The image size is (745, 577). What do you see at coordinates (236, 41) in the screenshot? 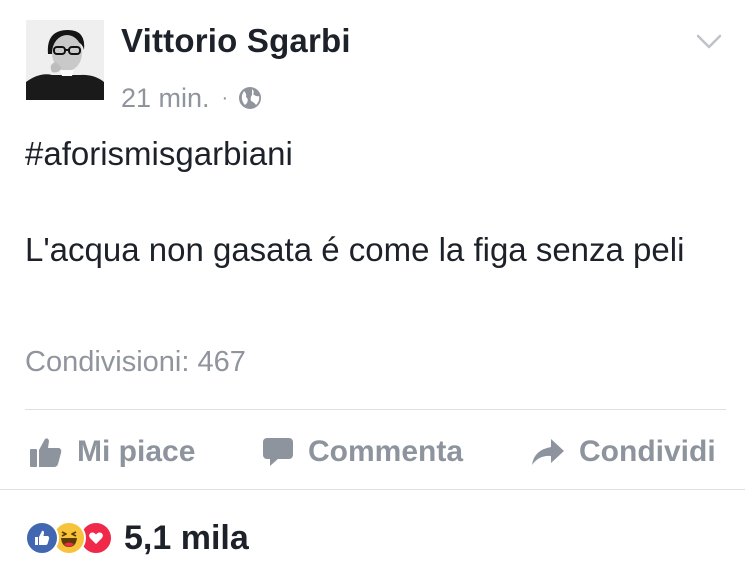
I see `author-name: Vittorio Sgarbi` at bounding box center [236, 41].